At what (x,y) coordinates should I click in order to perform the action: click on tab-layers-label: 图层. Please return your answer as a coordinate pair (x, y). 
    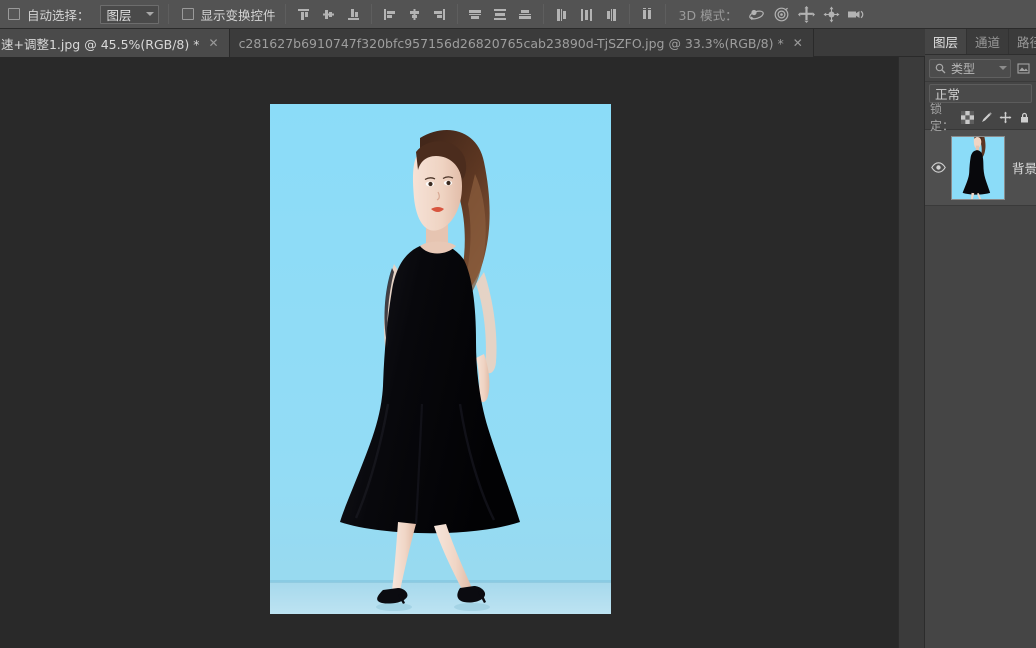
    Looking at the image, I should click on (946, 42).